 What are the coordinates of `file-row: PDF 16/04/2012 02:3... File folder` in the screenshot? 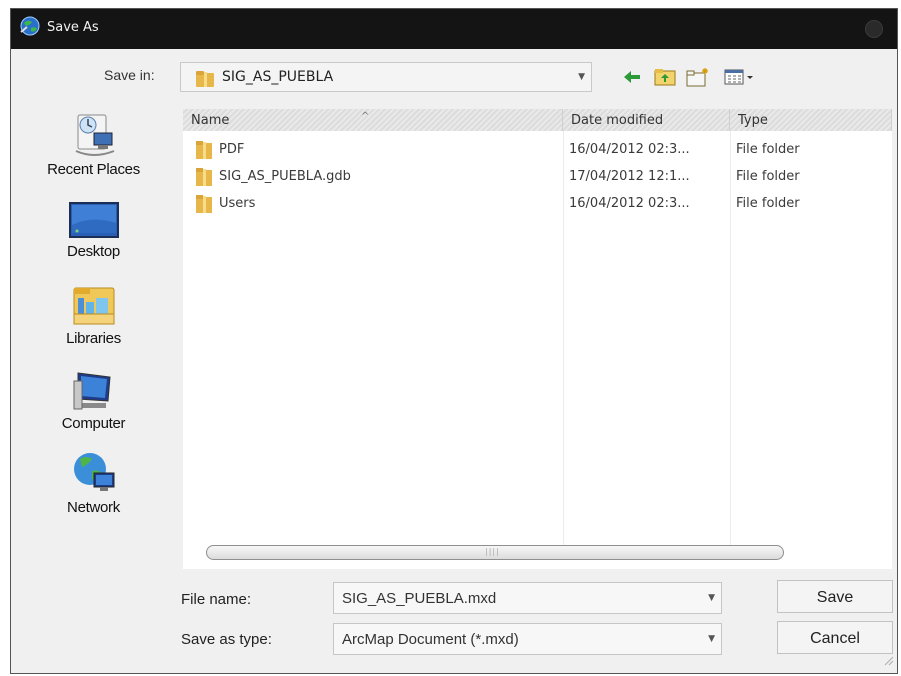 It's located at (537, 149).